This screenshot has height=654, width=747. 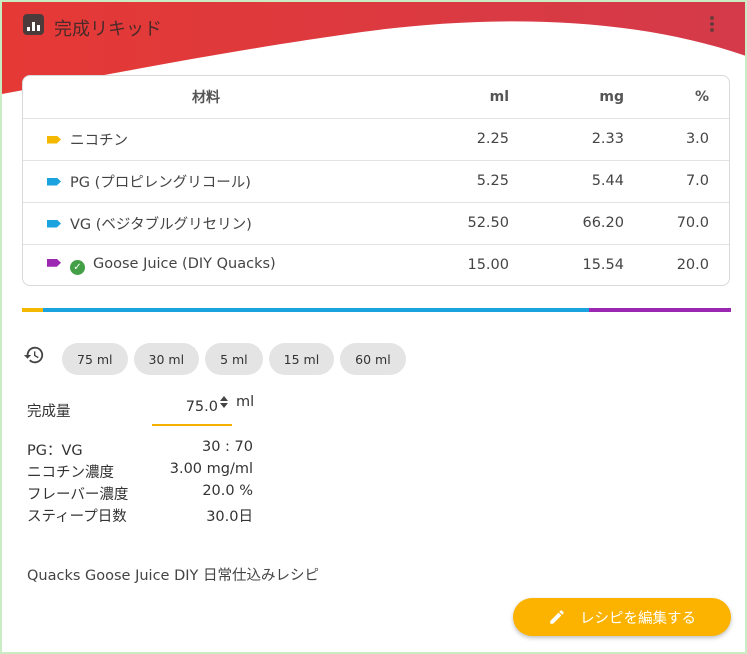 I want to click on cell-ml: 15.00, so click(x=449, y=264).